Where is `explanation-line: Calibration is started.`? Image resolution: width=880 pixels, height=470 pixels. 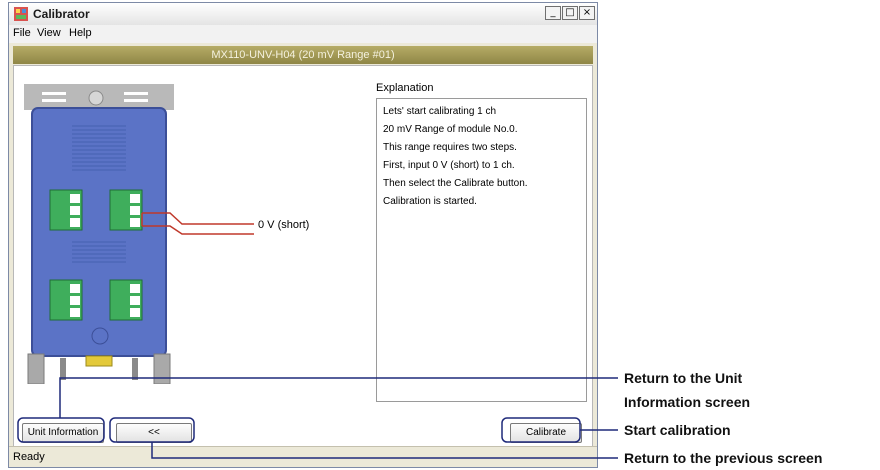
explanation-line: Calibration is started. is located at coordinates (430, 201).